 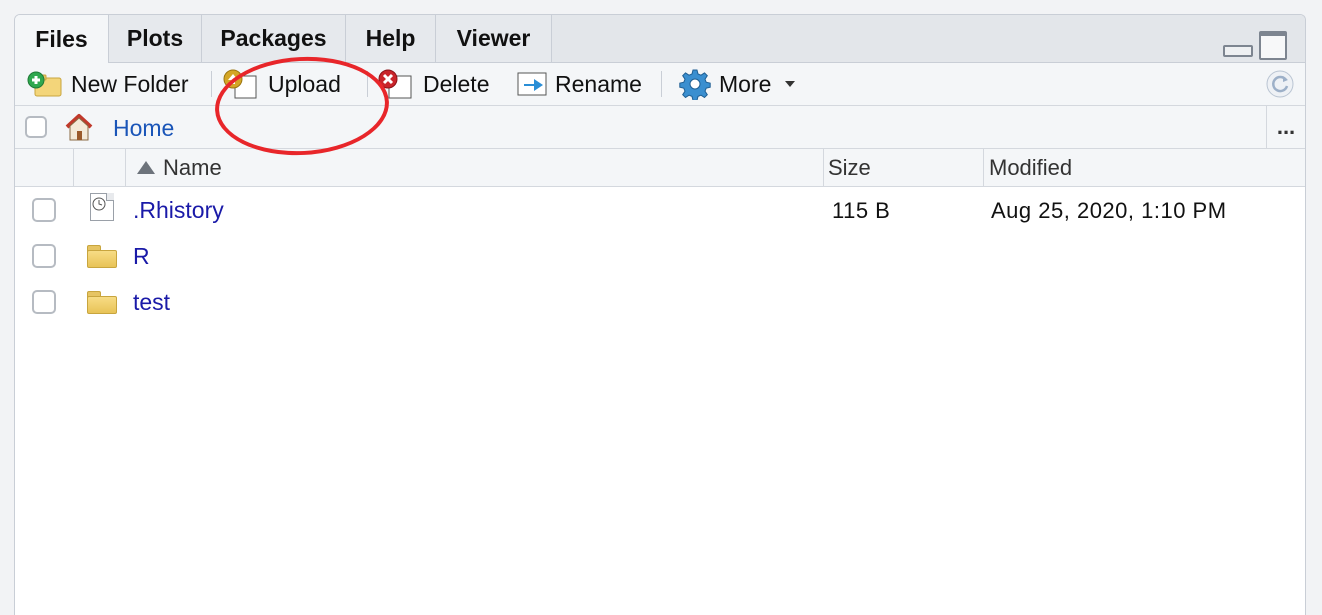 I want to click on new-folder-button: New Folder, so click(x=108, y=84).